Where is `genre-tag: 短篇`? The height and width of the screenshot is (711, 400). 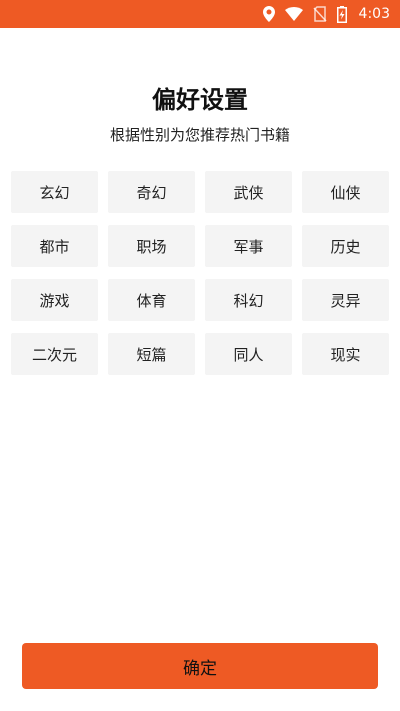 genre-tag: 短篇 is located at coordinates (151, 354).